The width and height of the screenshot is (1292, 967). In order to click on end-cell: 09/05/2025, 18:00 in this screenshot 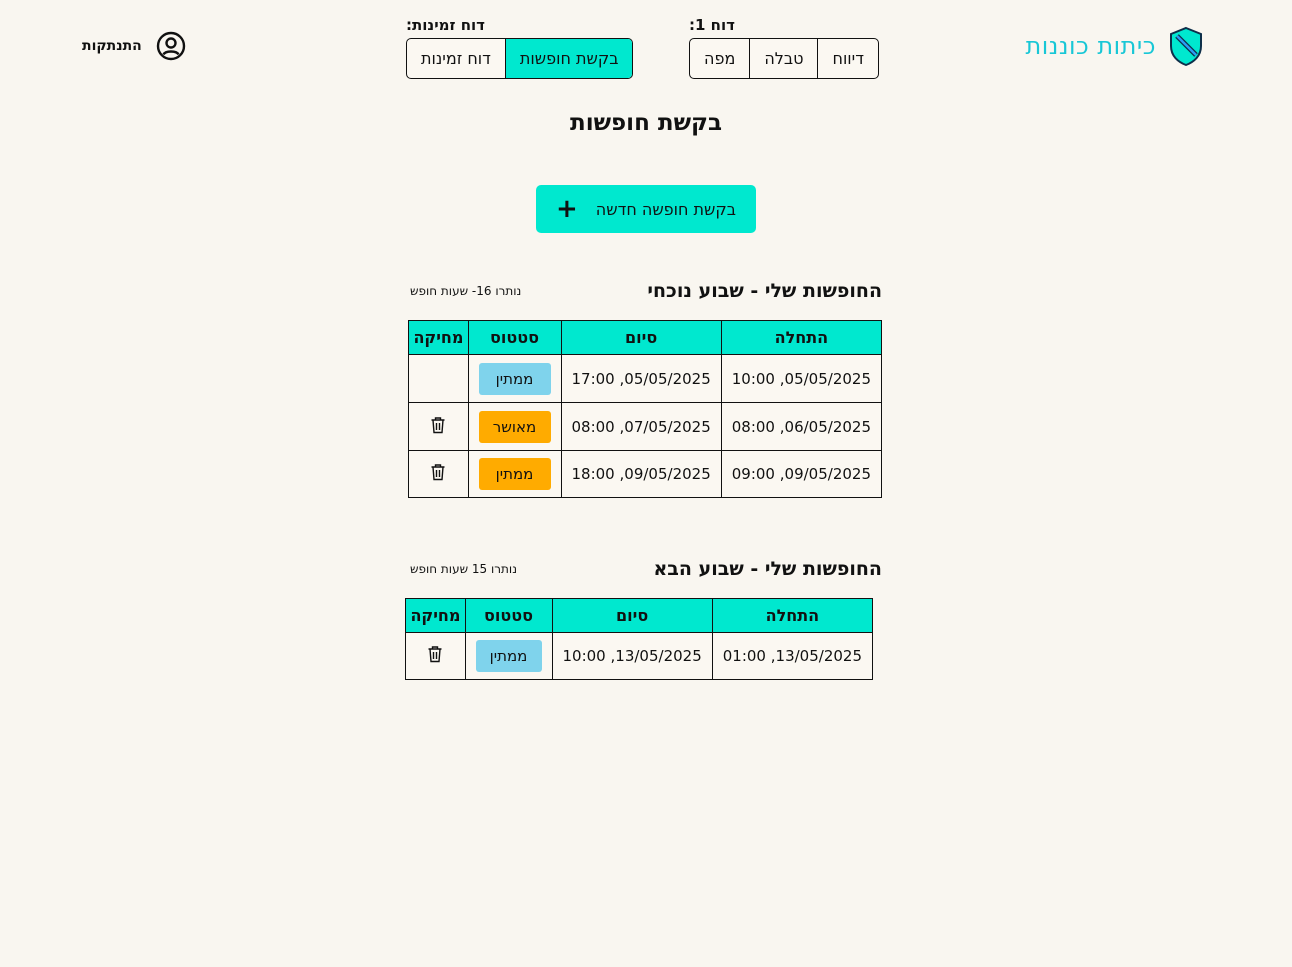, I will do `click(641, 474)`.